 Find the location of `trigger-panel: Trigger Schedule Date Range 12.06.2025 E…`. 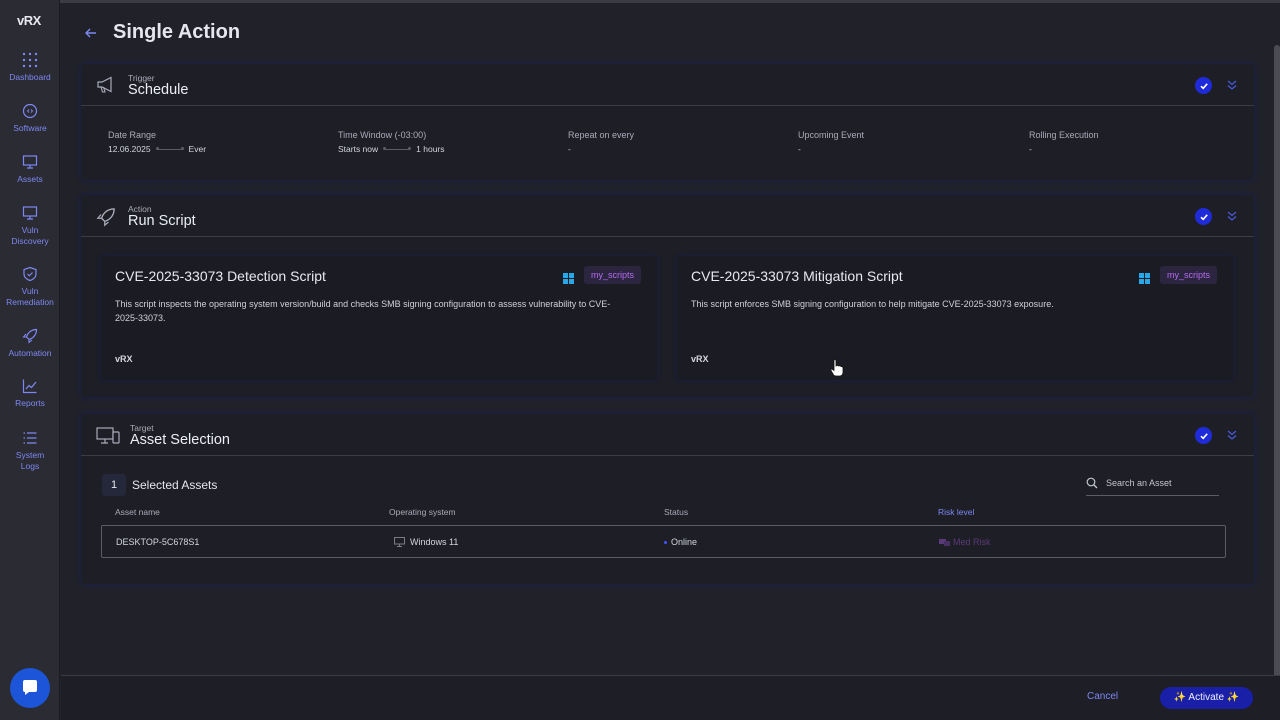

trigger-panel: Trigger Schedule Date Range 12.06.2025 E… is located at coordinates (667, 122).